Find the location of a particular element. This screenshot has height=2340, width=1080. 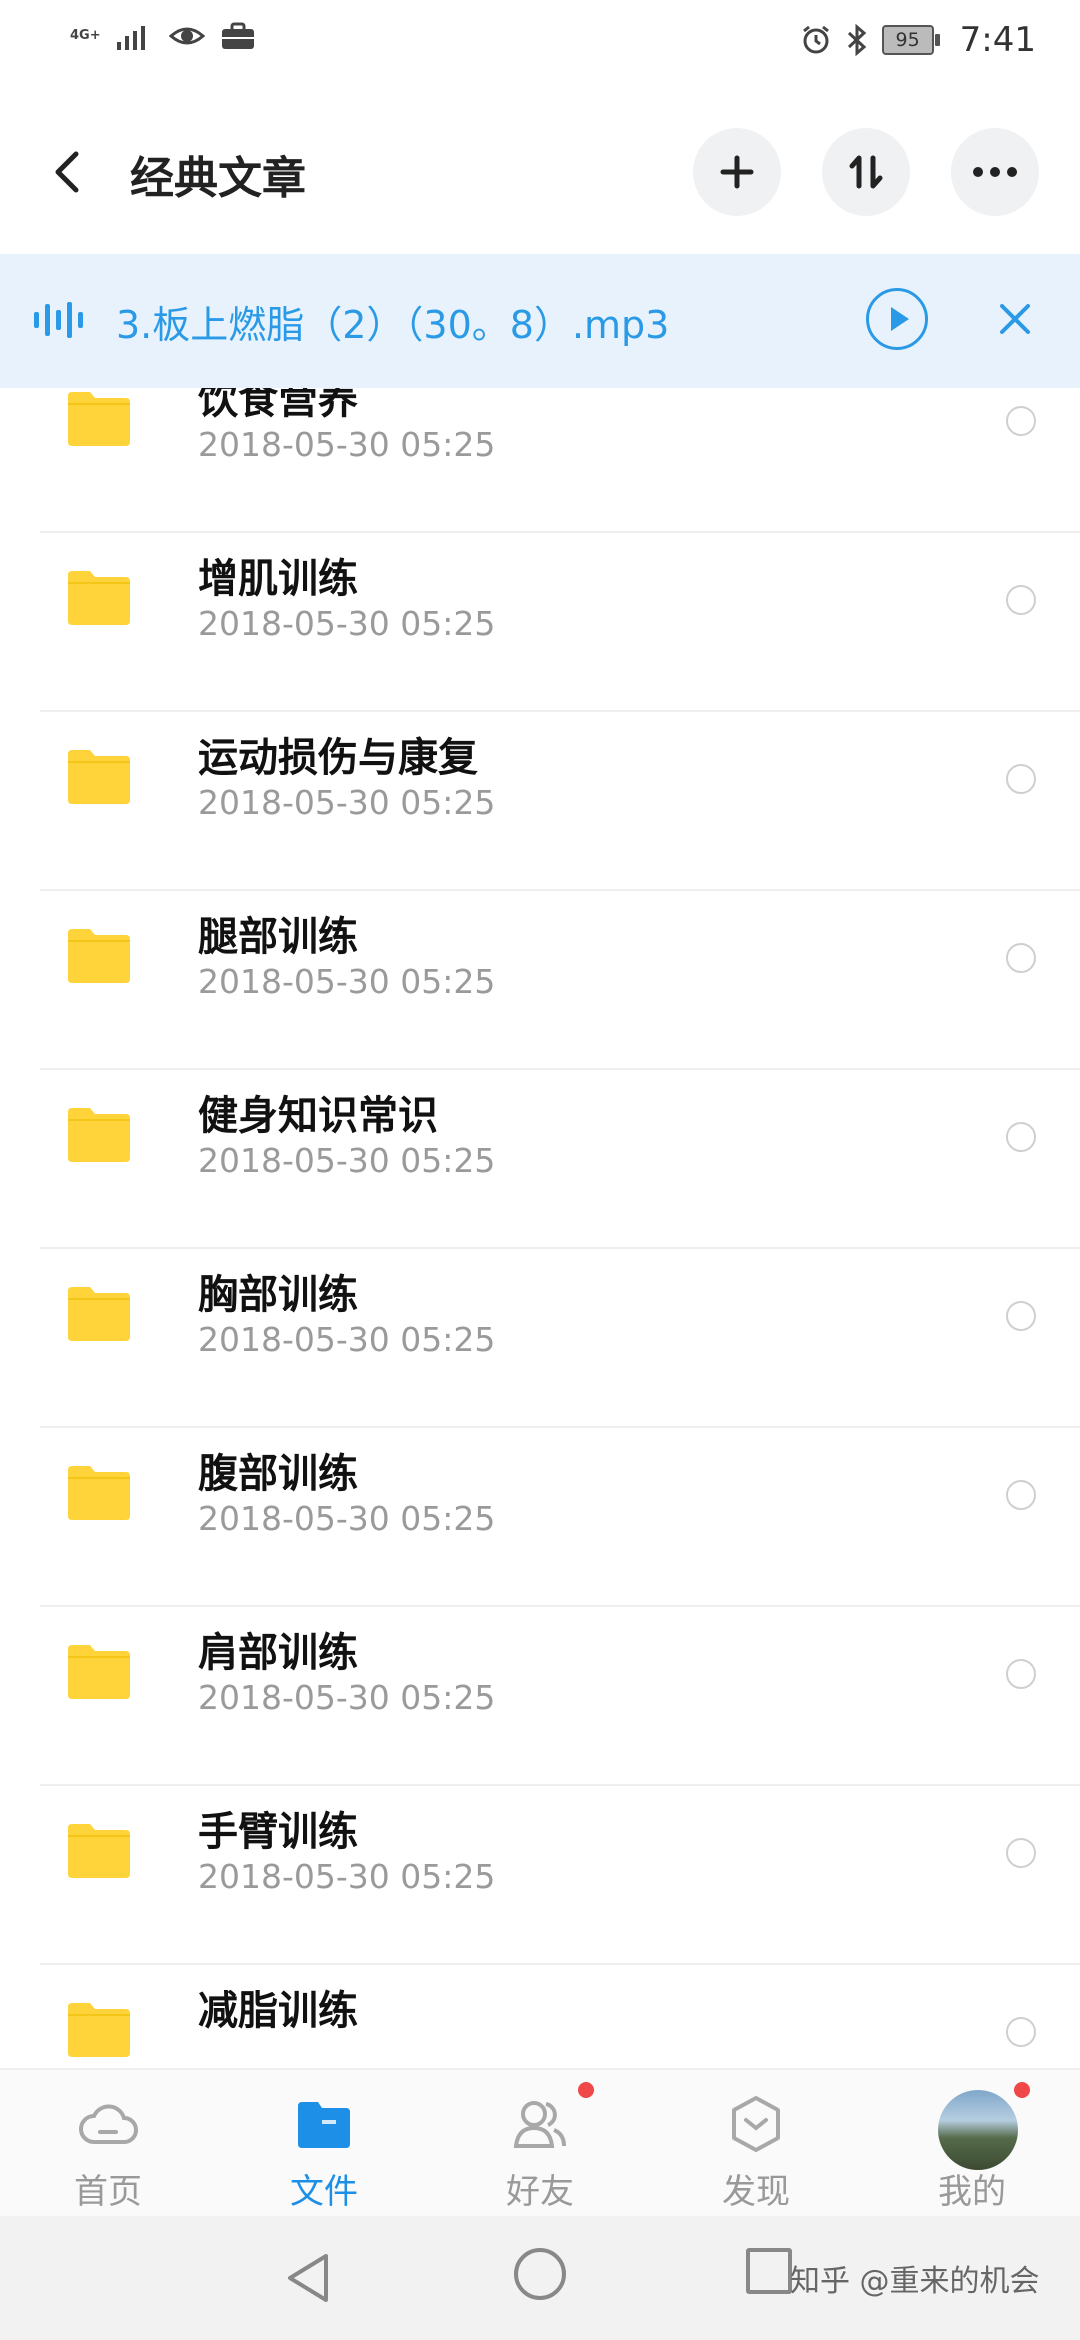

page-title: 经典文章 is located at coordinates (218, 178).